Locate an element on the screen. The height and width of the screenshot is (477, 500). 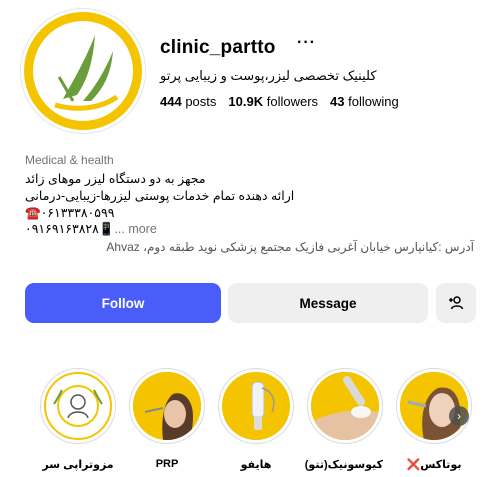
followers-count: 10.9K is located at coordinates (246, 101).